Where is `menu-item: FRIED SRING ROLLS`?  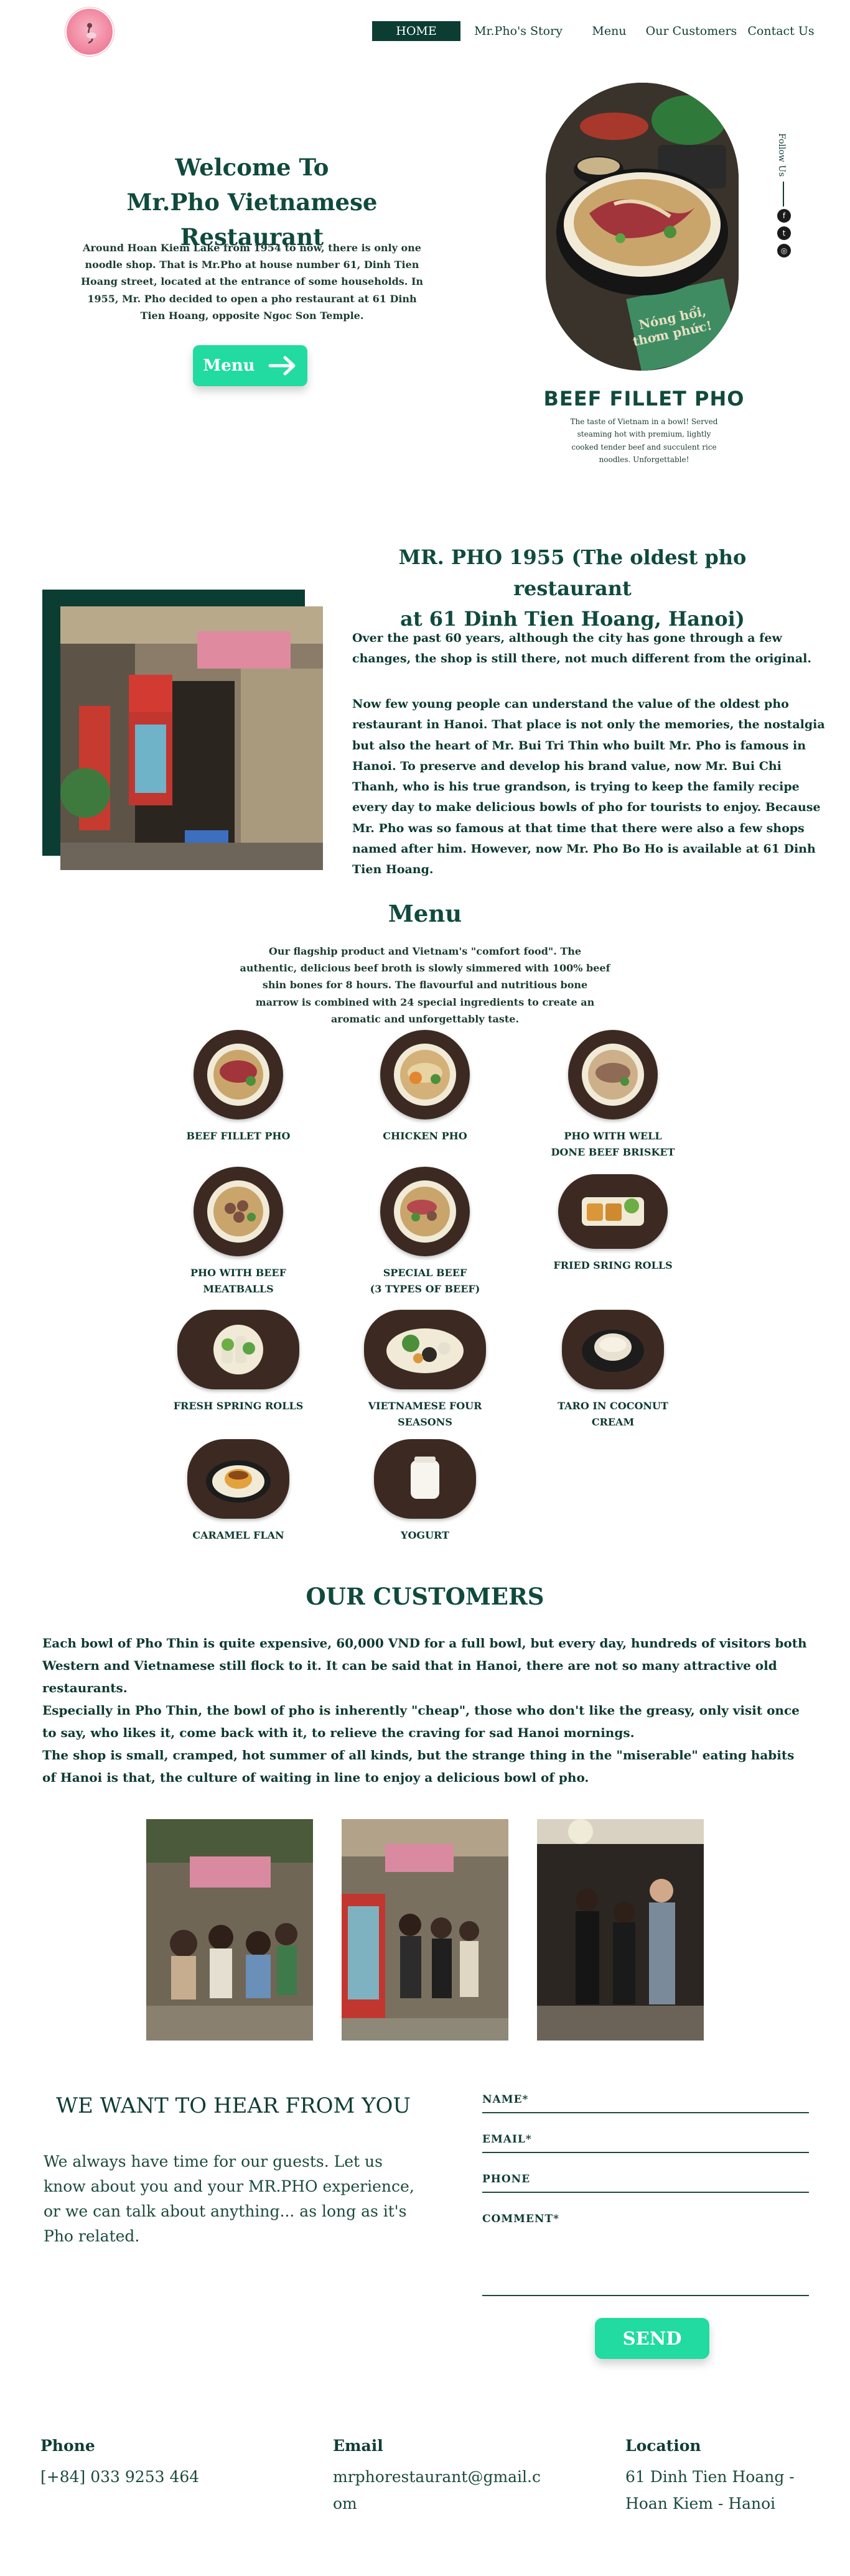
menu-item: FRIED SRING ROLLS is located at coordinates (613, 1221).